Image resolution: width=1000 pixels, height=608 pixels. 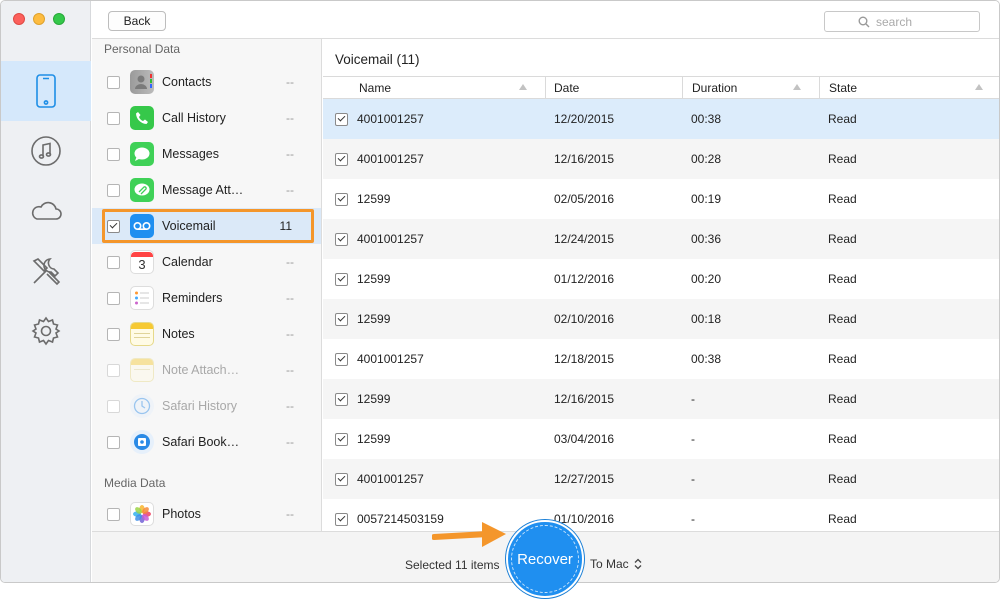 What do you see at coordinates (46, 151) in the screenshot?
I see `rail-item-itunes` at bounding box center [46, 151].